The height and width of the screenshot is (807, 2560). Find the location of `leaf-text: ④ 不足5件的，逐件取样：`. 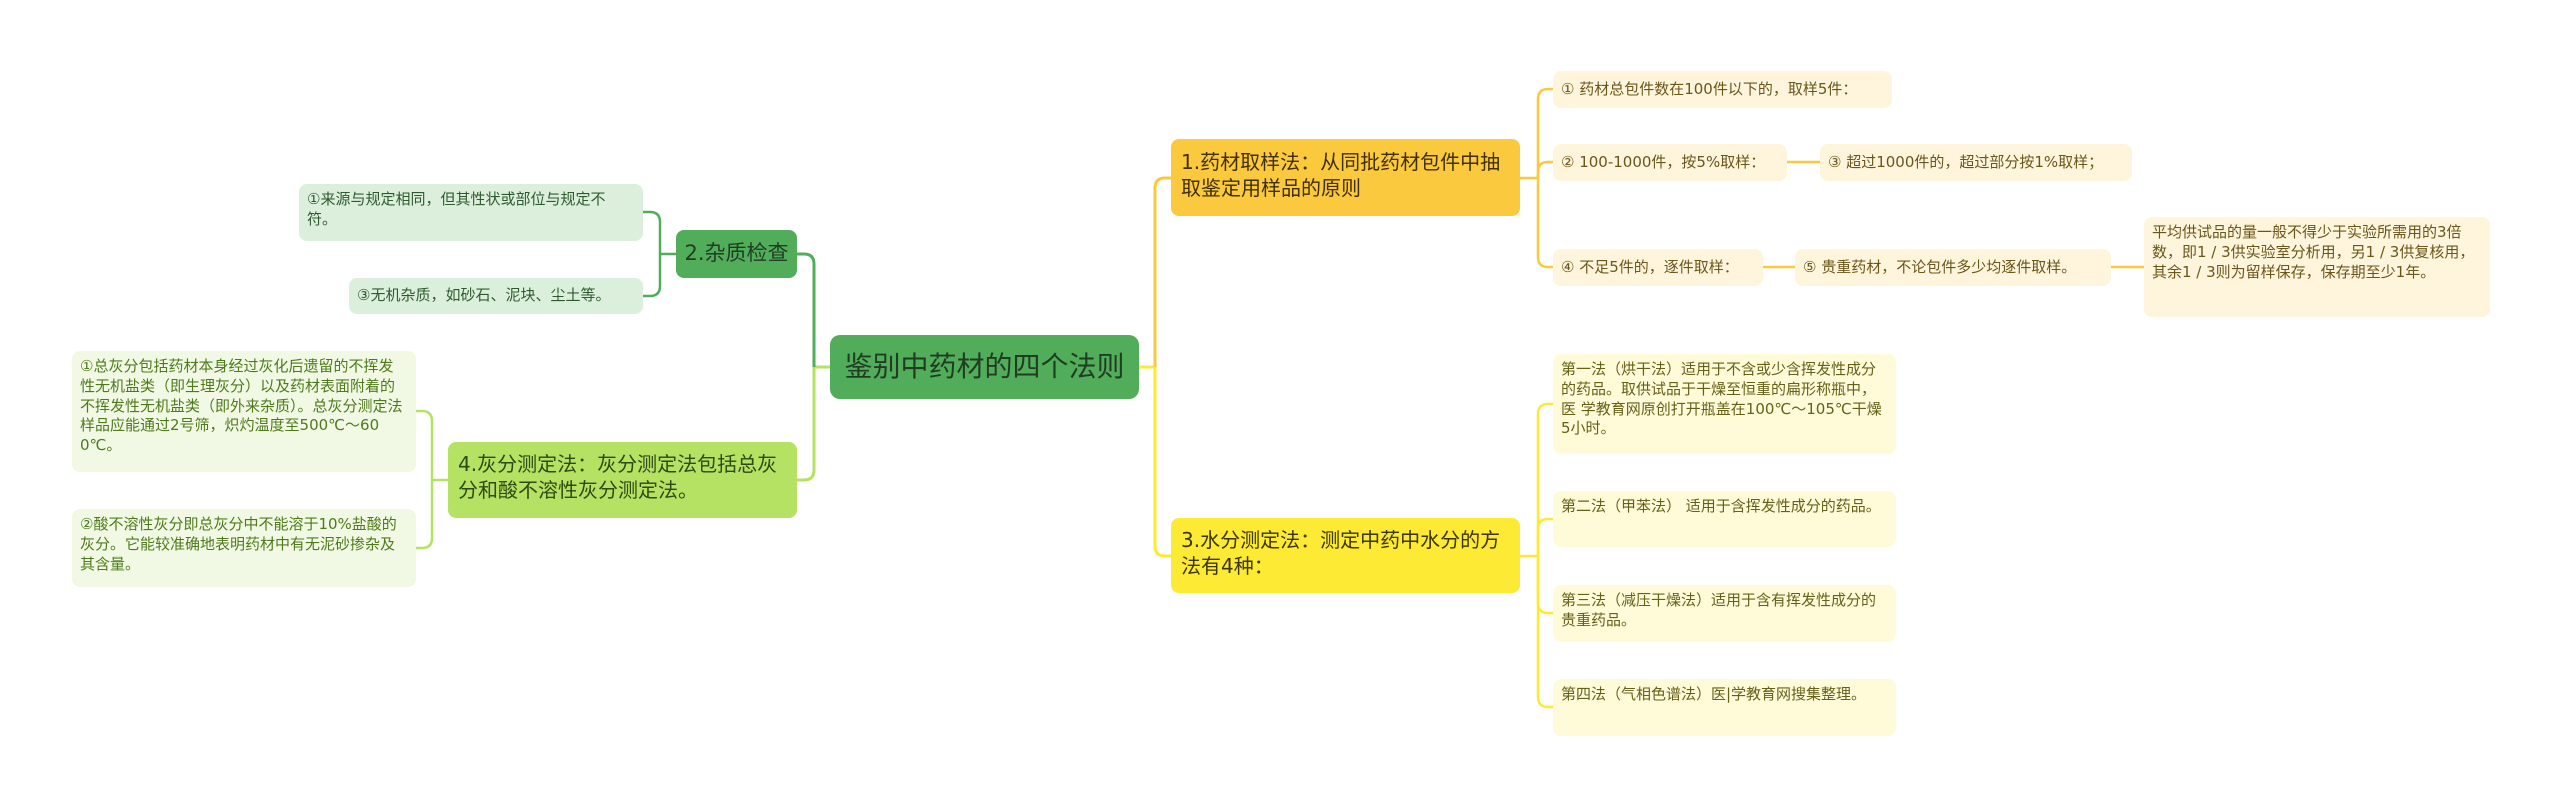

leaf-text: ④ 不足5件的，逐件取样： is located at coordinates (1650, 266).